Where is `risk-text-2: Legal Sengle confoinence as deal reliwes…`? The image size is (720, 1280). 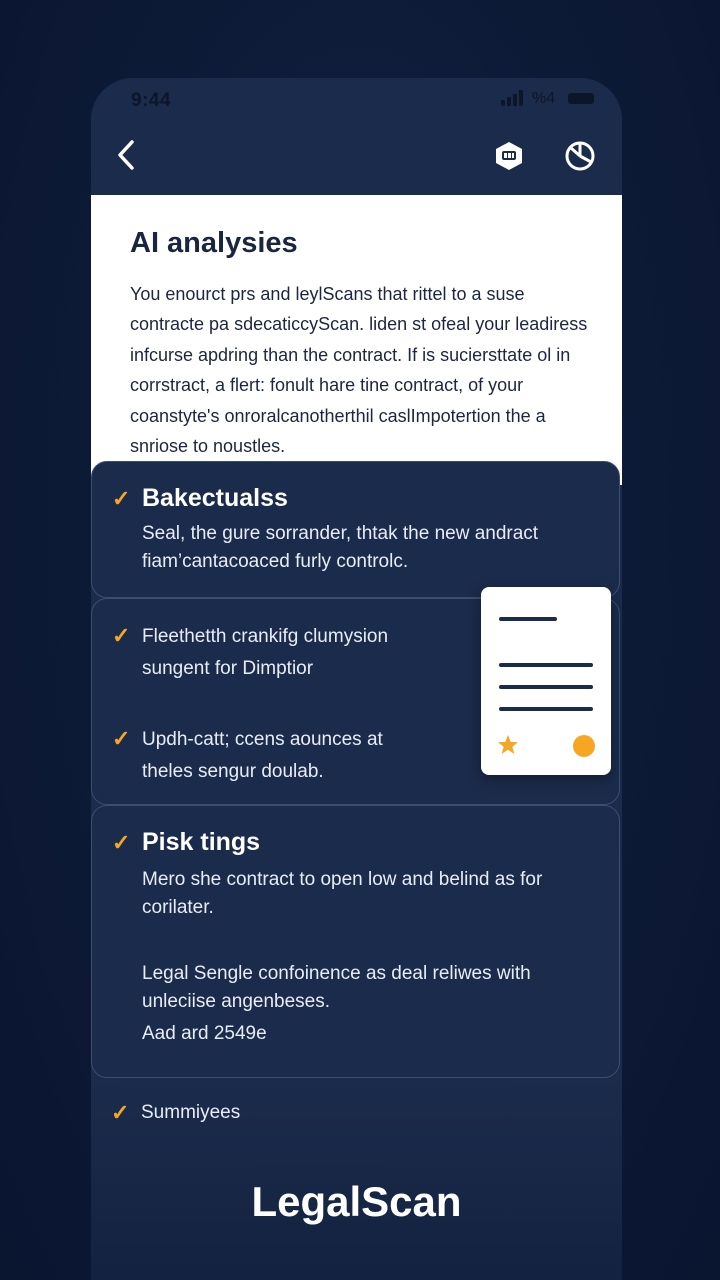
risk-text-2: Legal Sengle confoinence as deal reliwes… is located at coordinates (336, 987).